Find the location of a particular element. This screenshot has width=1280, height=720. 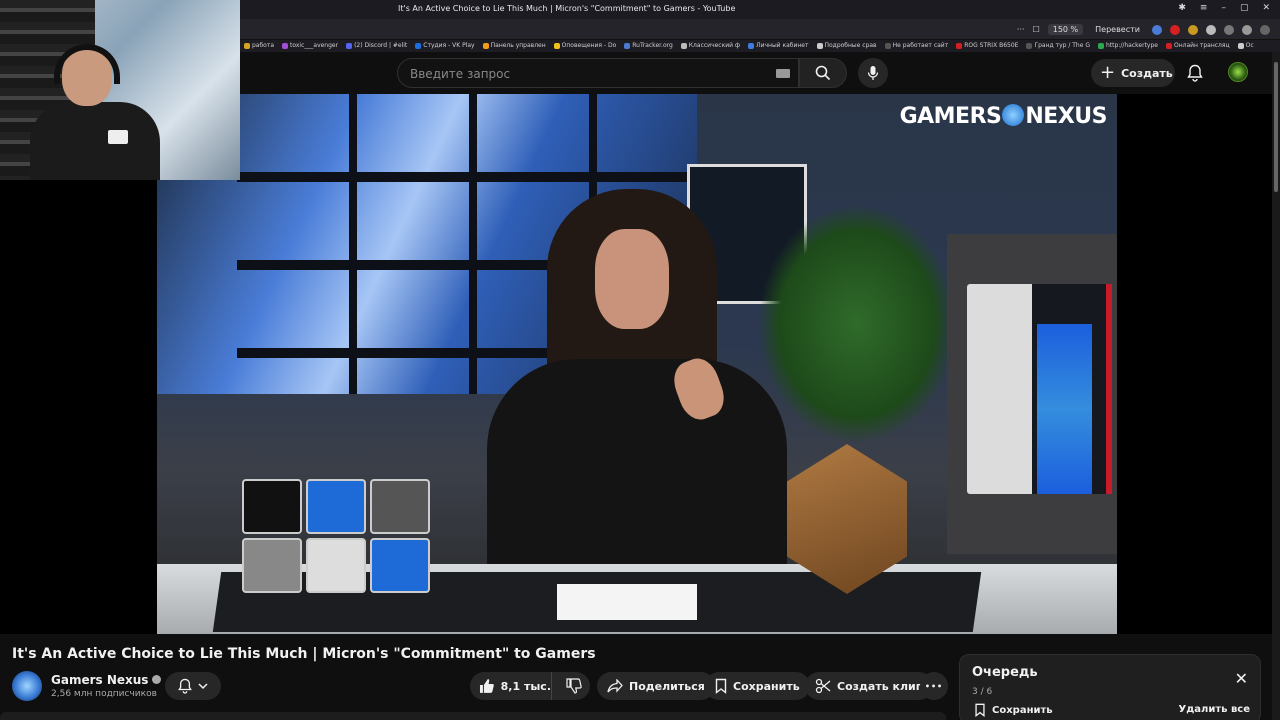

channel-name: Gamers Nexus is located at coordinates (99, 680).